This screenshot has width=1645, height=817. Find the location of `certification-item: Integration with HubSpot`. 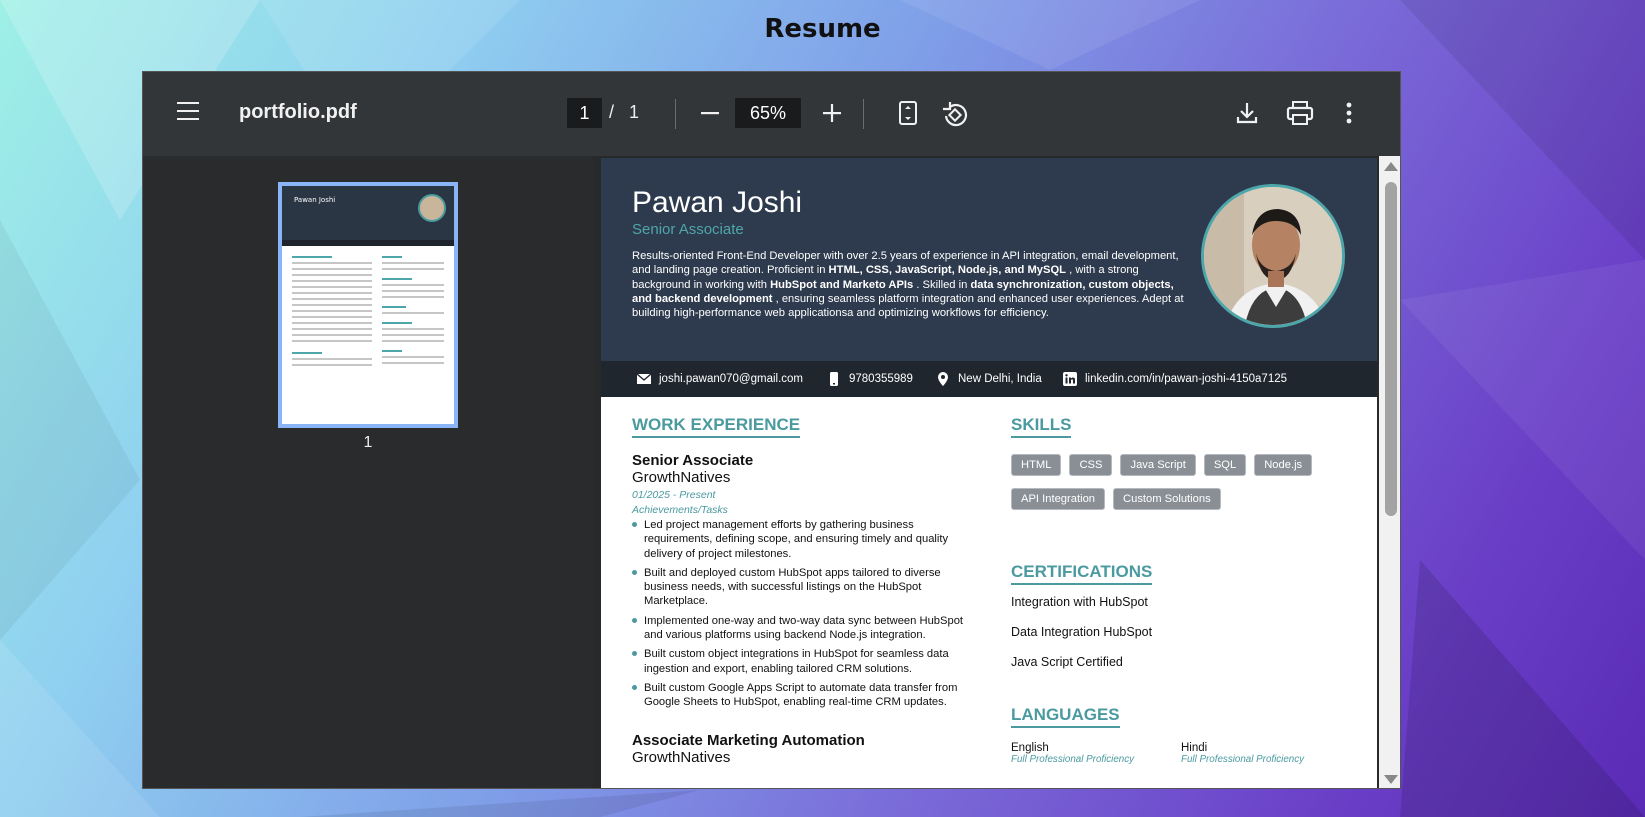

certification-item: Integration with HubSpot is located at coordinates (1079, 602).